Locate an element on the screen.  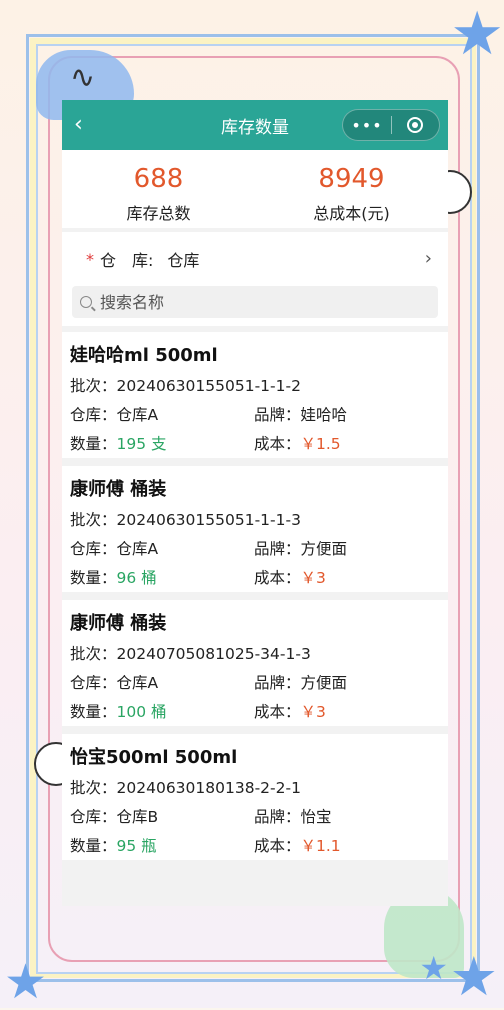
search-bar is located at coordinates (255, 302).